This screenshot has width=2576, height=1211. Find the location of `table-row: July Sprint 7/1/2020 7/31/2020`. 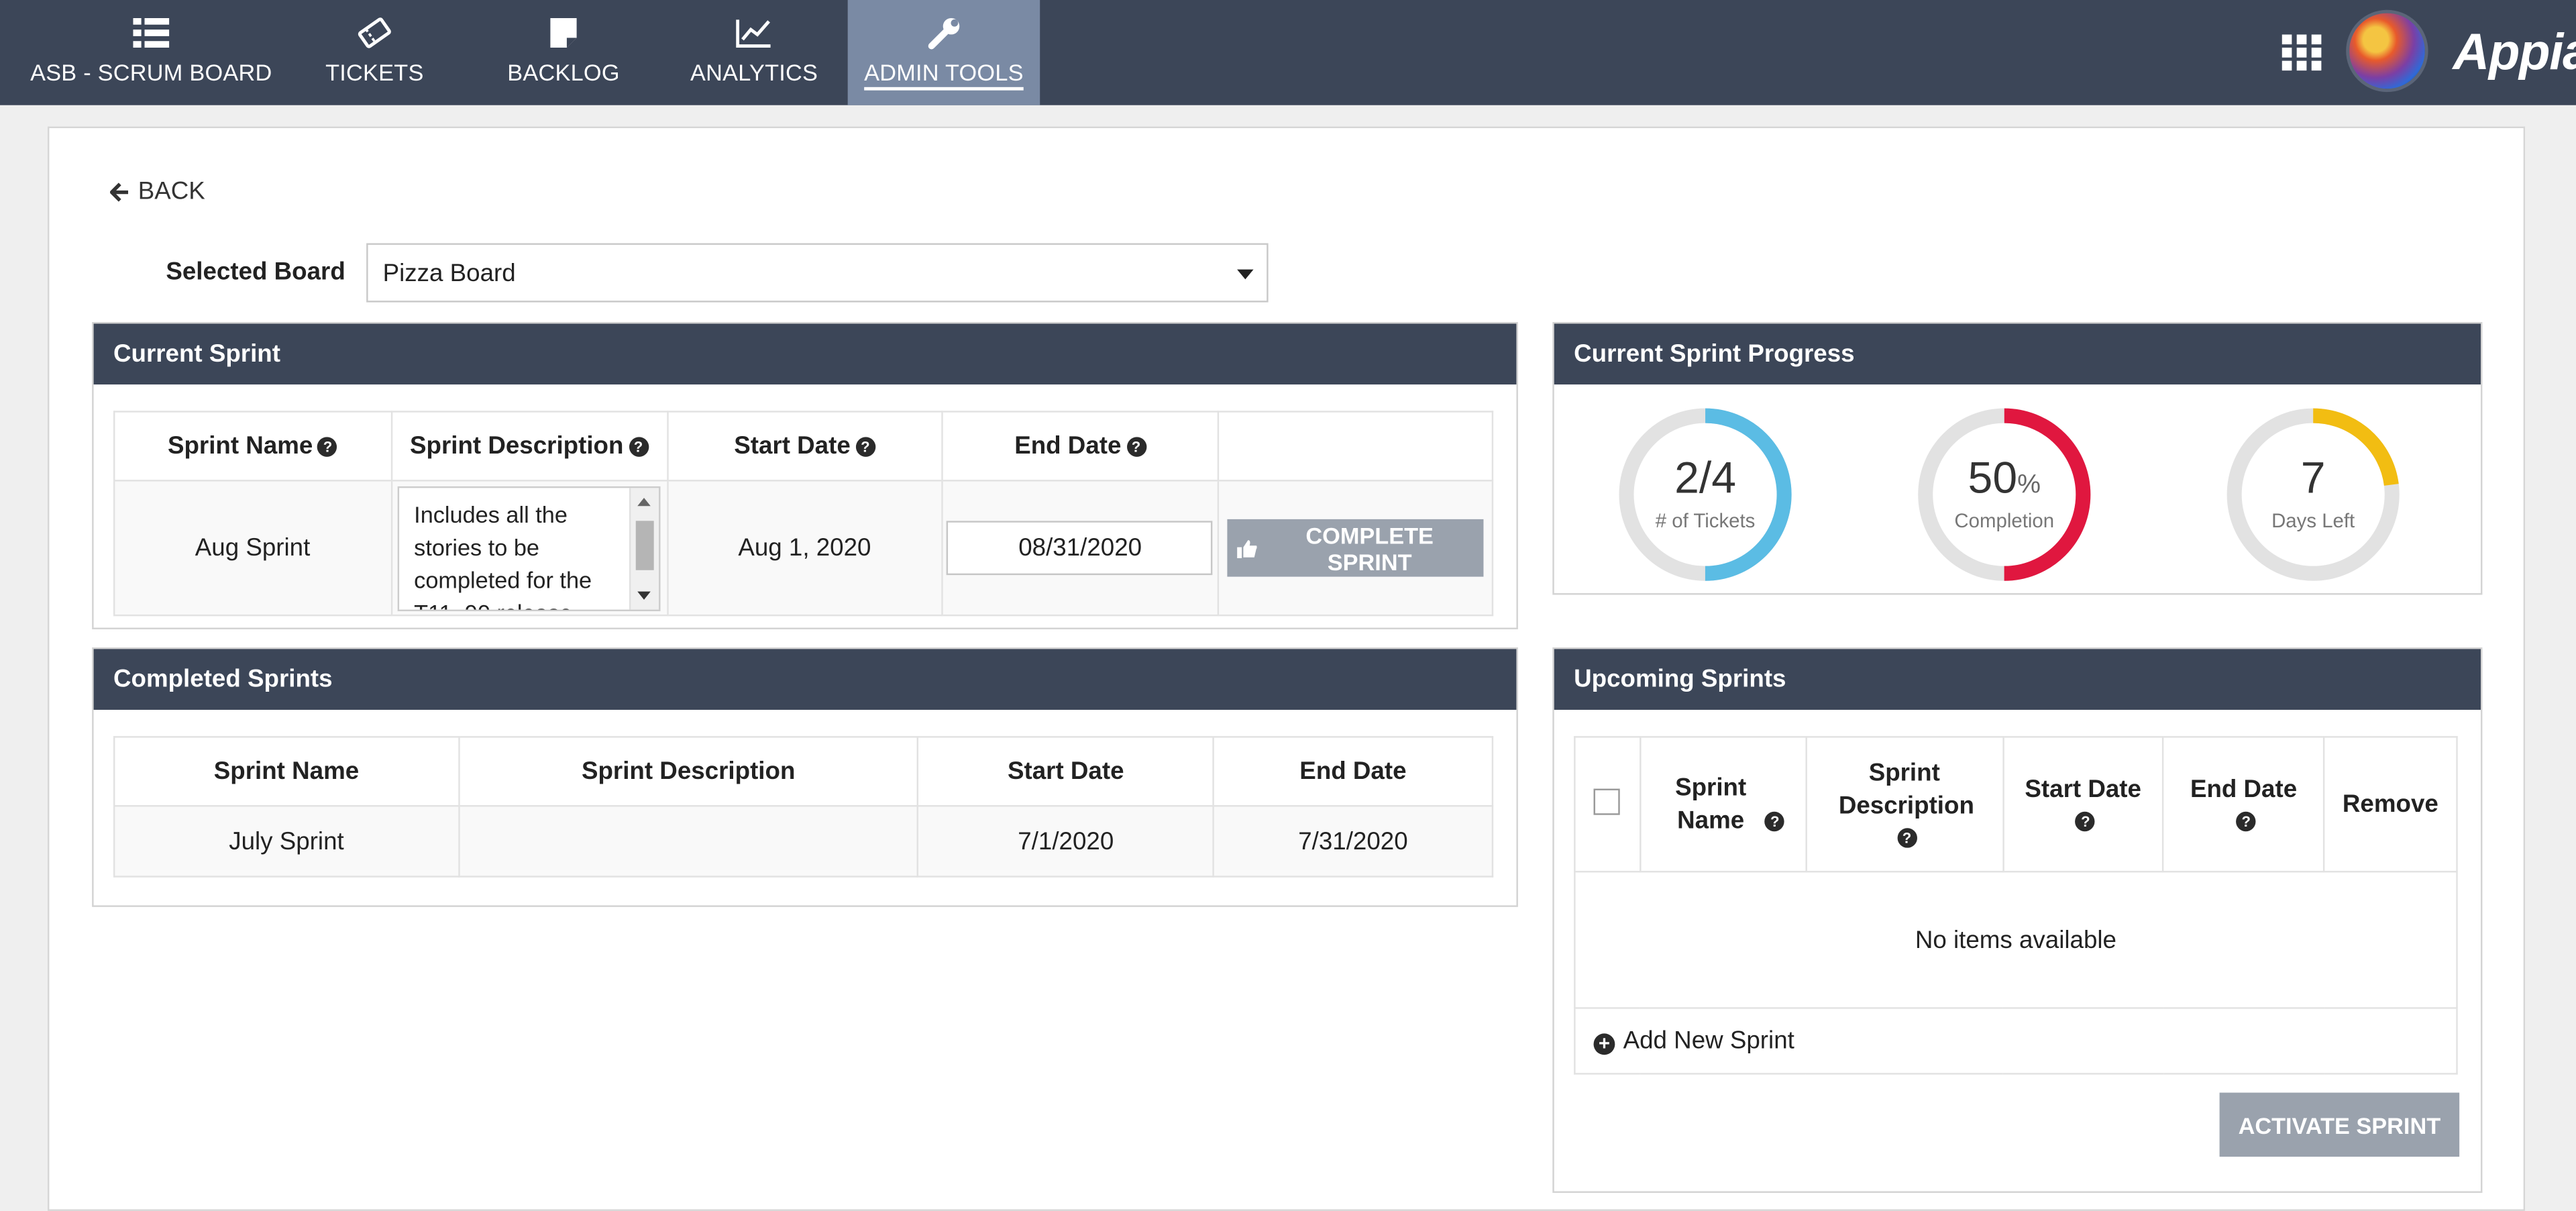

table-row: July Sprint 7/1/2020 7/31/2020 is located at coordinates (803, 841).